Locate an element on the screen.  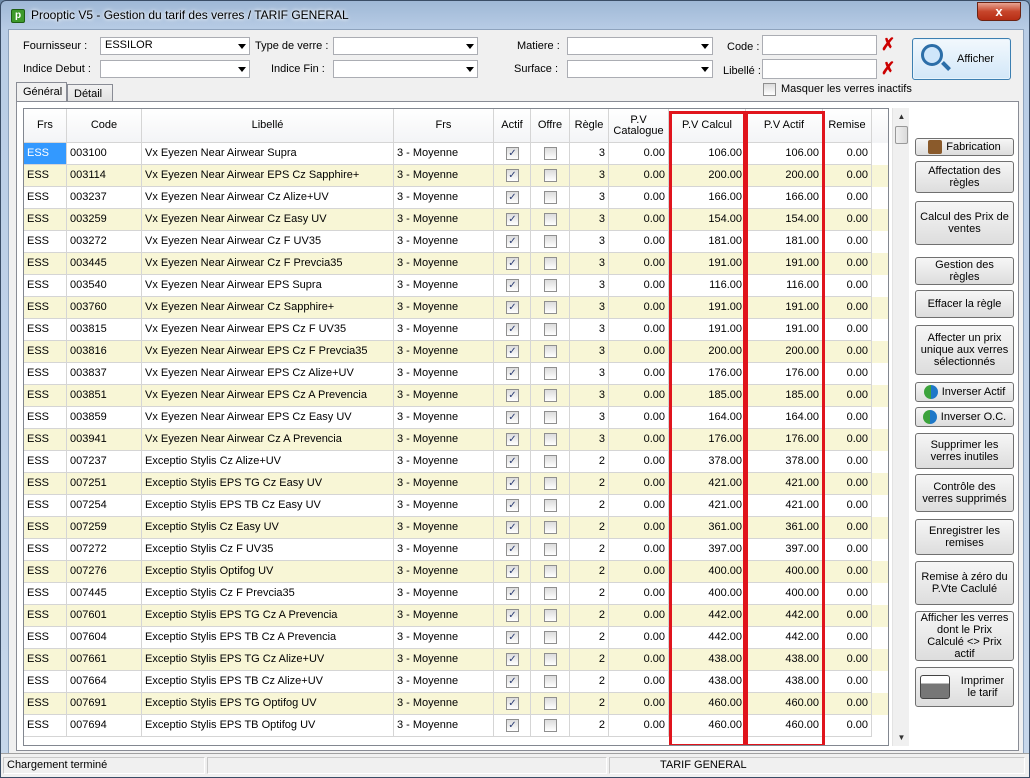
affectation-regles-button: Affectation des règles is located at coordinates (964, 177).